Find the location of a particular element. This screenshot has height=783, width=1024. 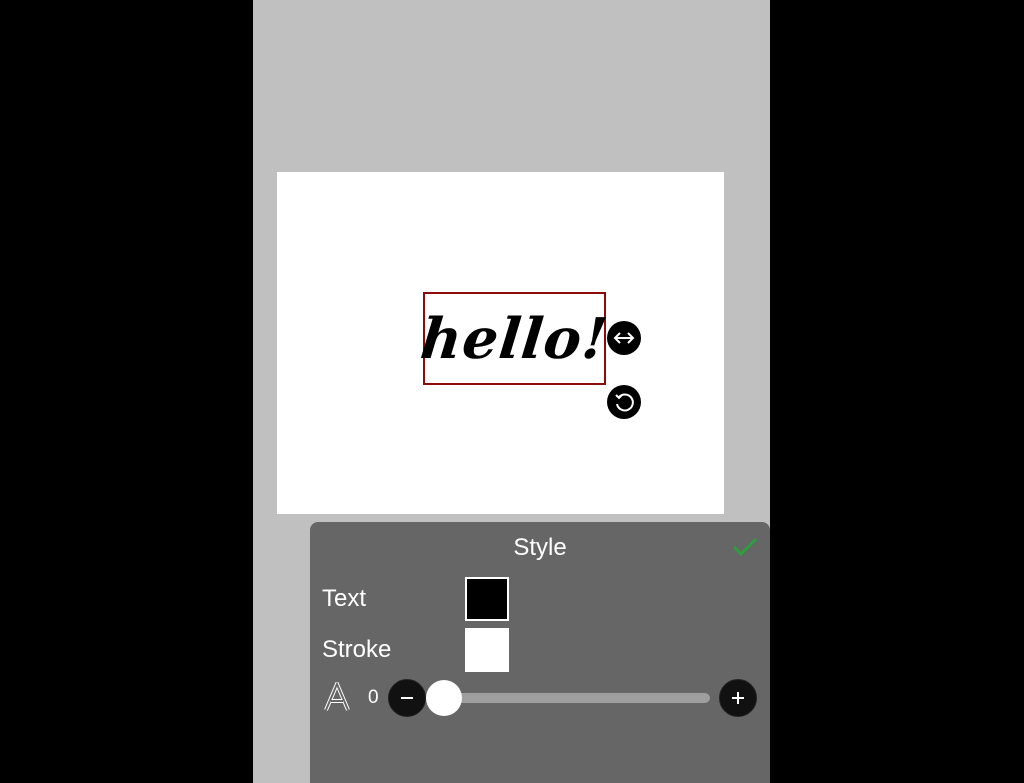

rotate-icon is located at coordinates (624, 402).